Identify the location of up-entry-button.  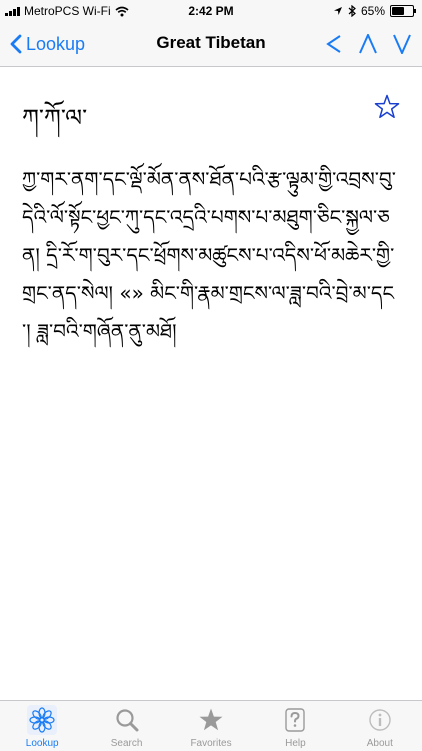
(368, 44).